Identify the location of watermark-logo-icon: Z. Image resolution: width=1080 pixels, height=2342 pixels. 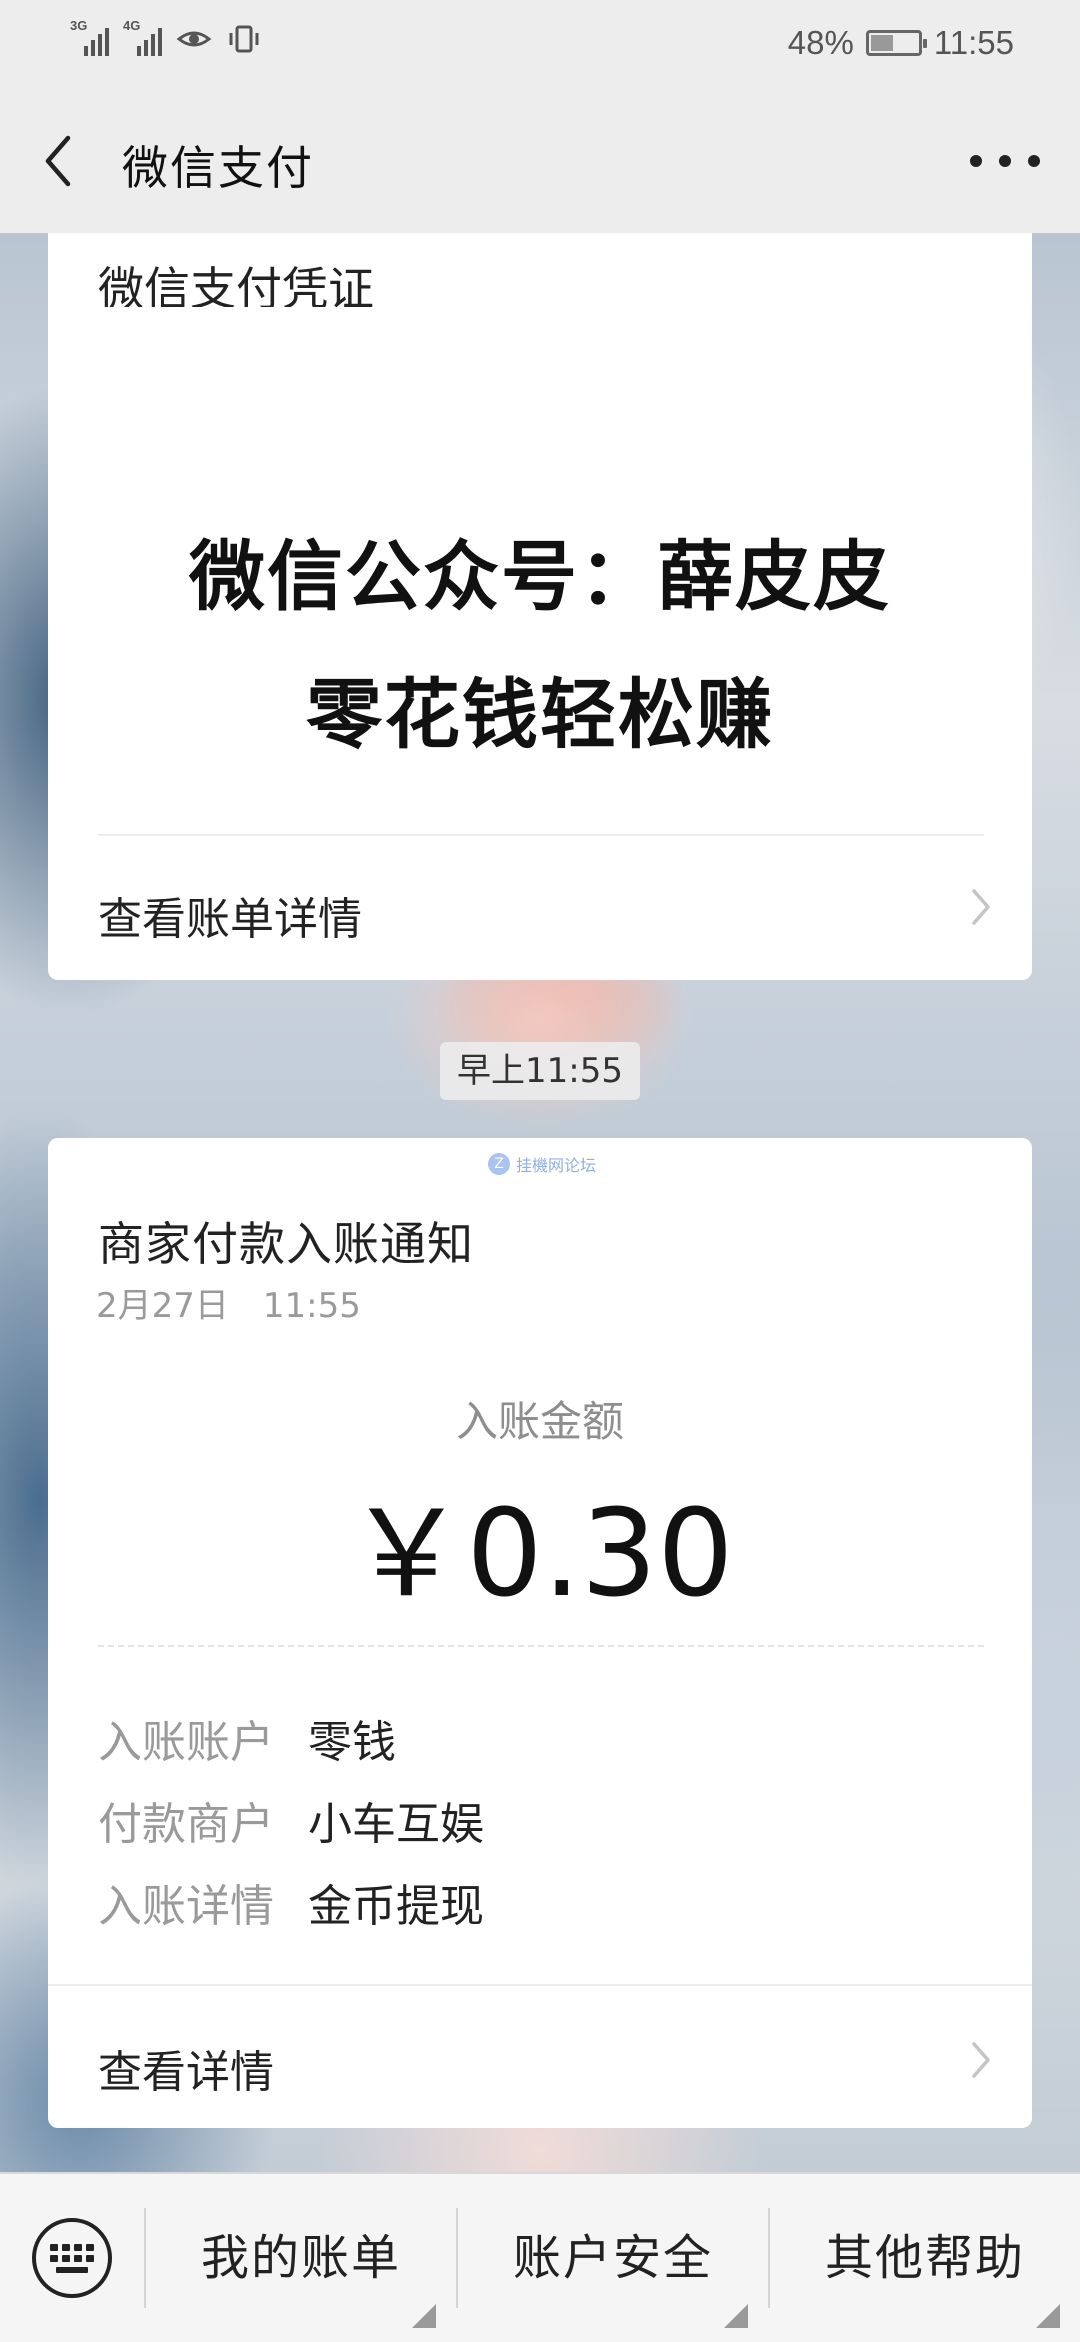
(499, 1164).